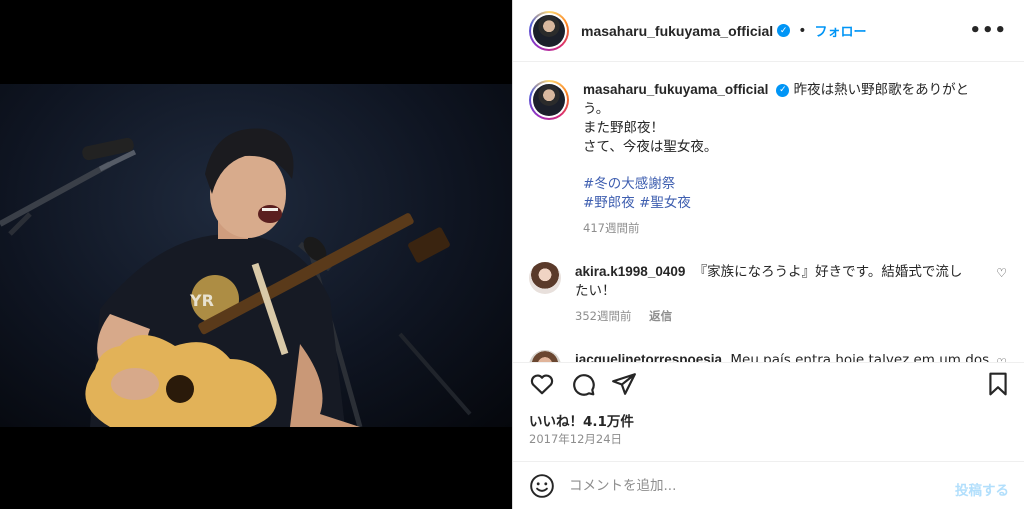  What do you see at coordinates (576, 439) in the screenshot?
I see `post-date: 2017年12月24日` at bounding box center [576, 439].